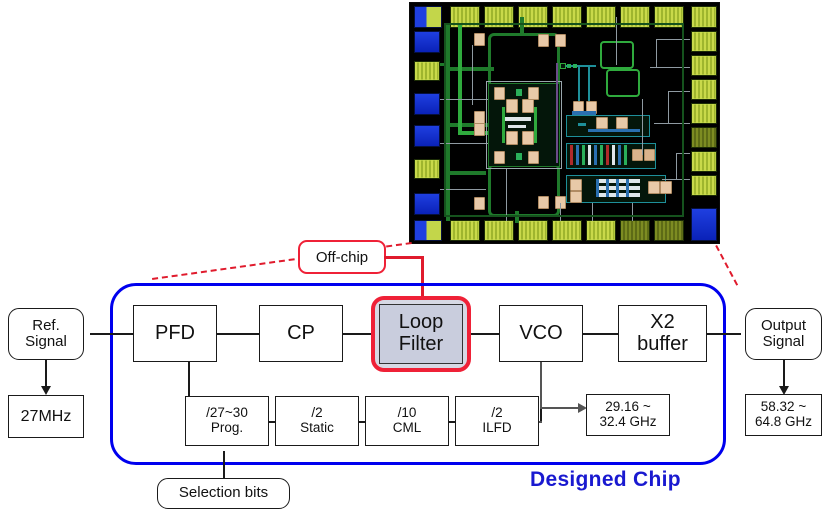  What do you see at coordinates (560, 408) in the screenshot?
I see `line-vco-freq-h` at bounding box center [560, 408].